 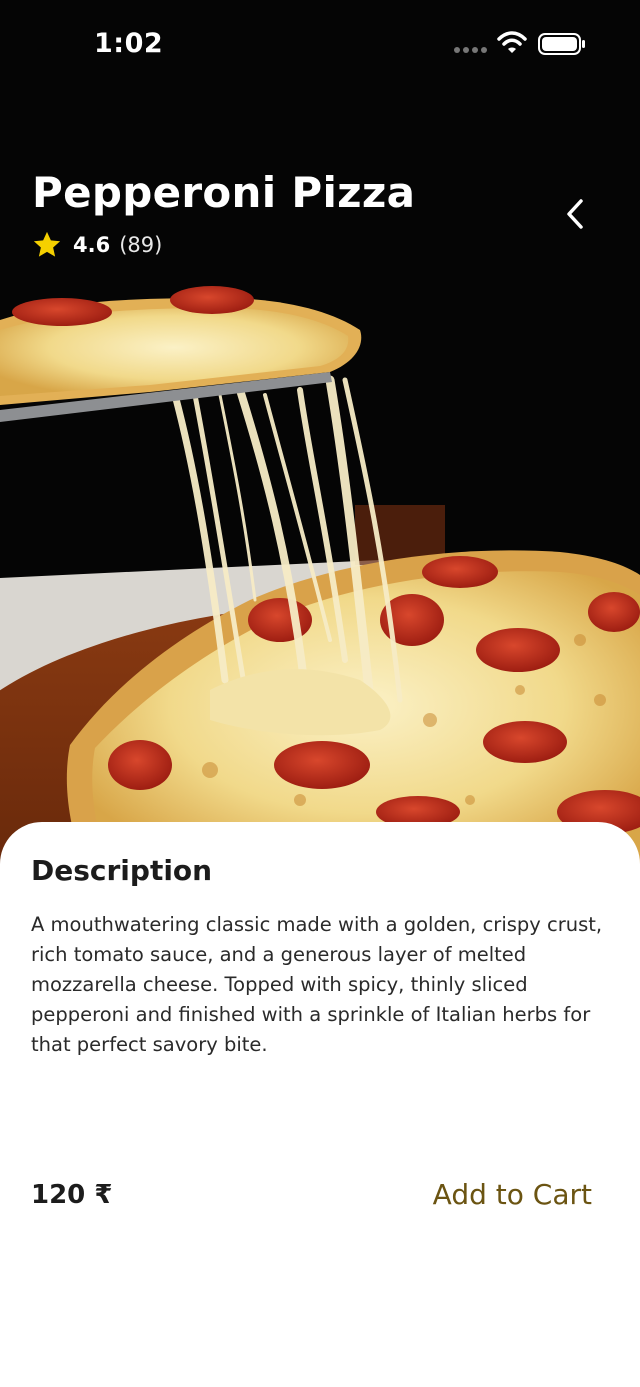 What do you see at coordinates (72, 1195) in the screenshot?
I see `price: 120 ₹` at bounding box center [72, 1195].